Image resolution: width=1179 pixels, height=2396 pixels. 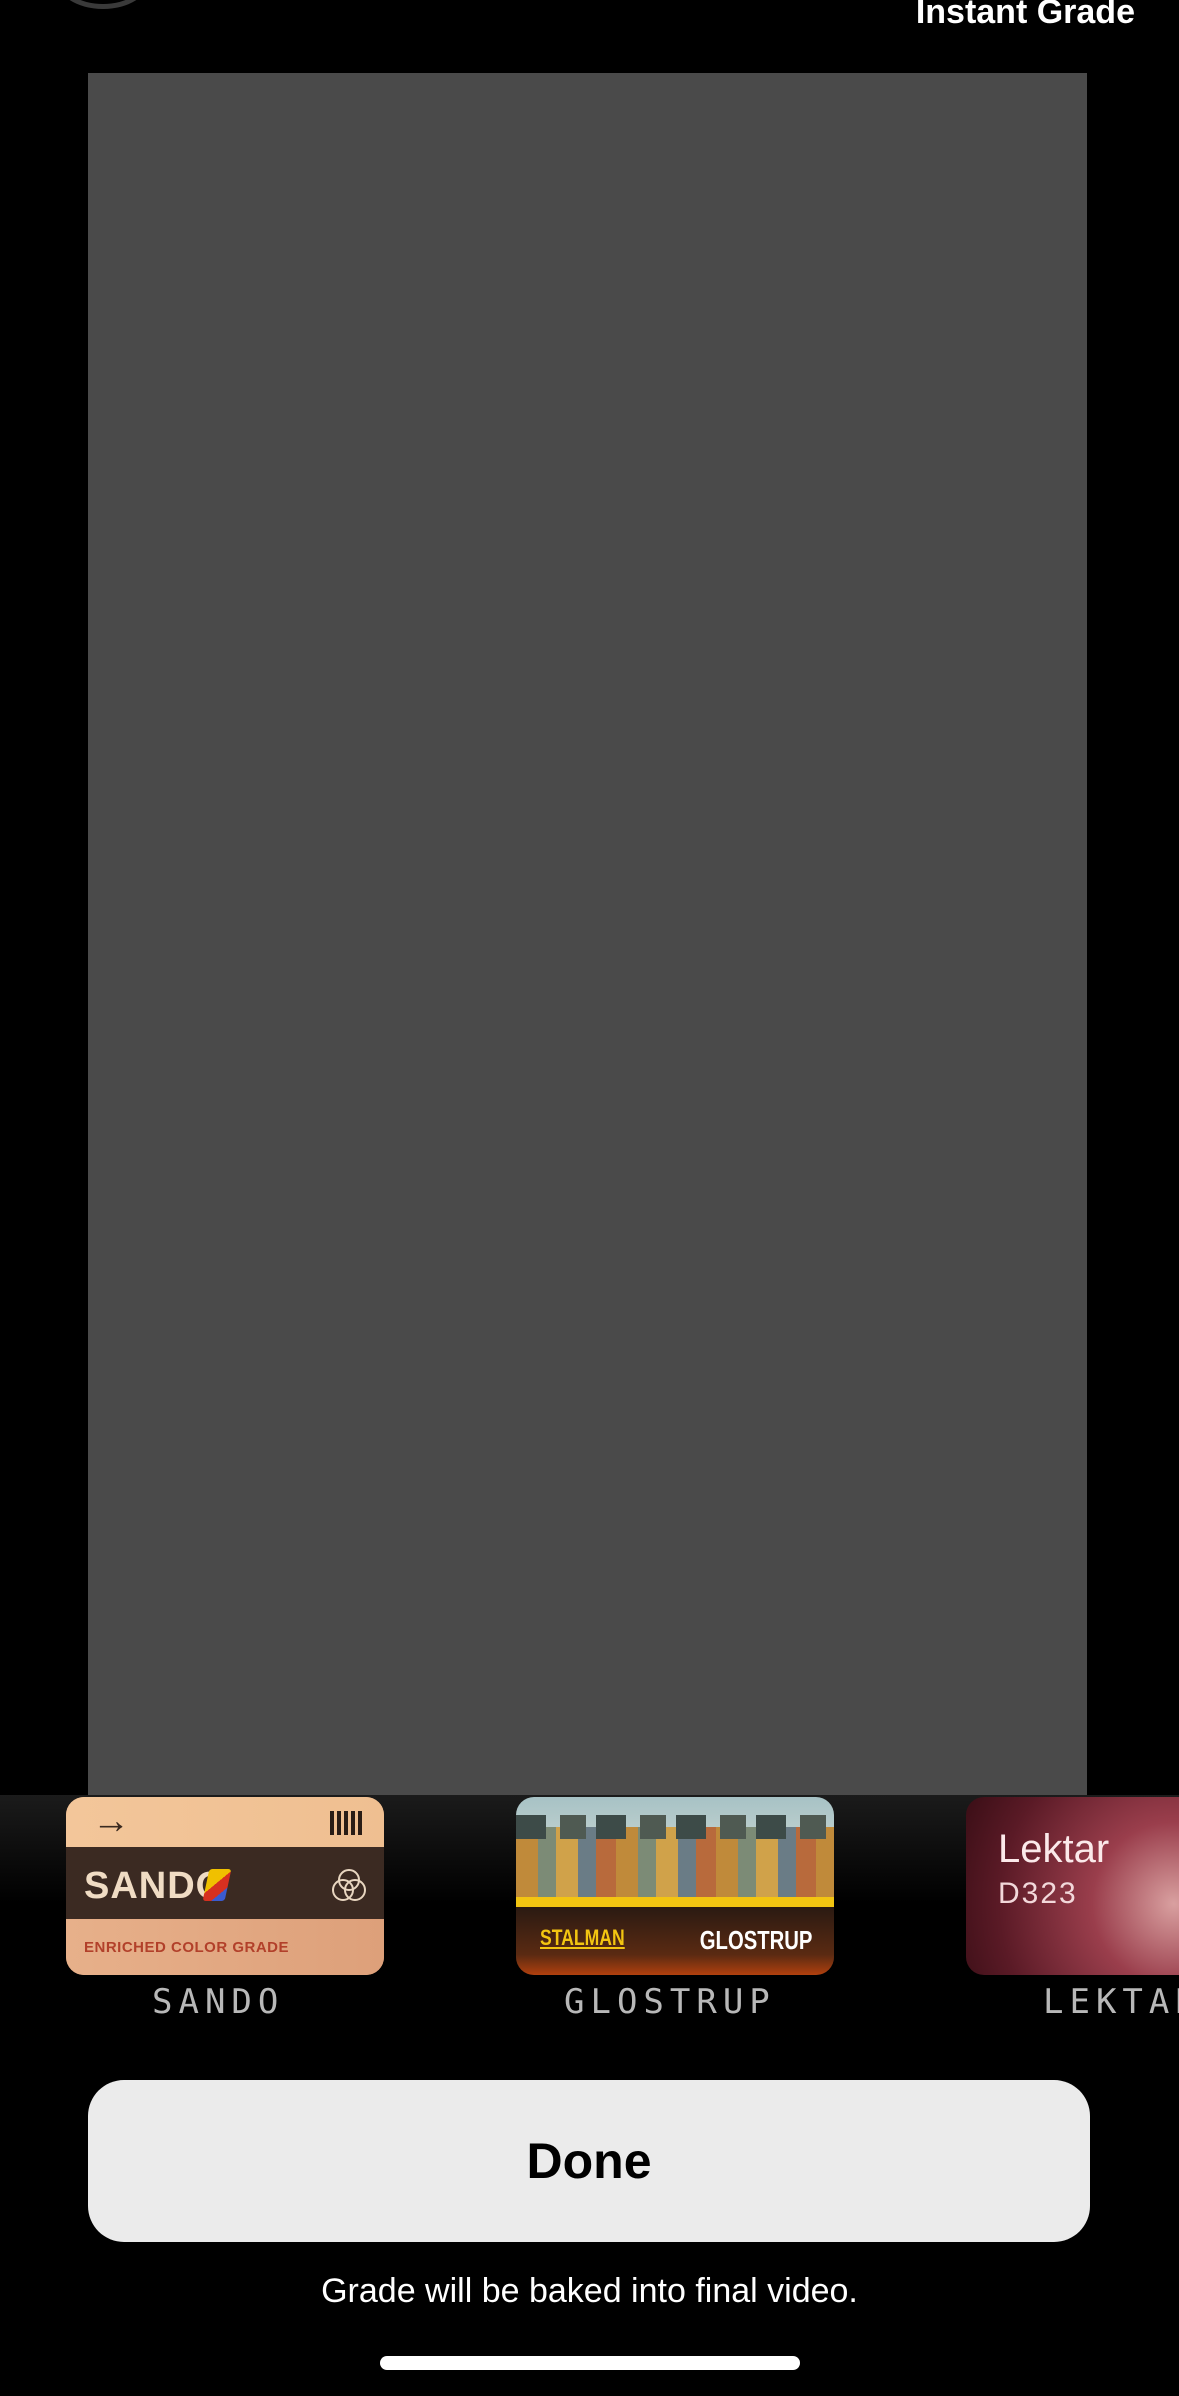 What do you see at coordinates (1054, 1849) in the screenshot?
I see `card-title: Lektar` at bounding box center [1054, 1849].